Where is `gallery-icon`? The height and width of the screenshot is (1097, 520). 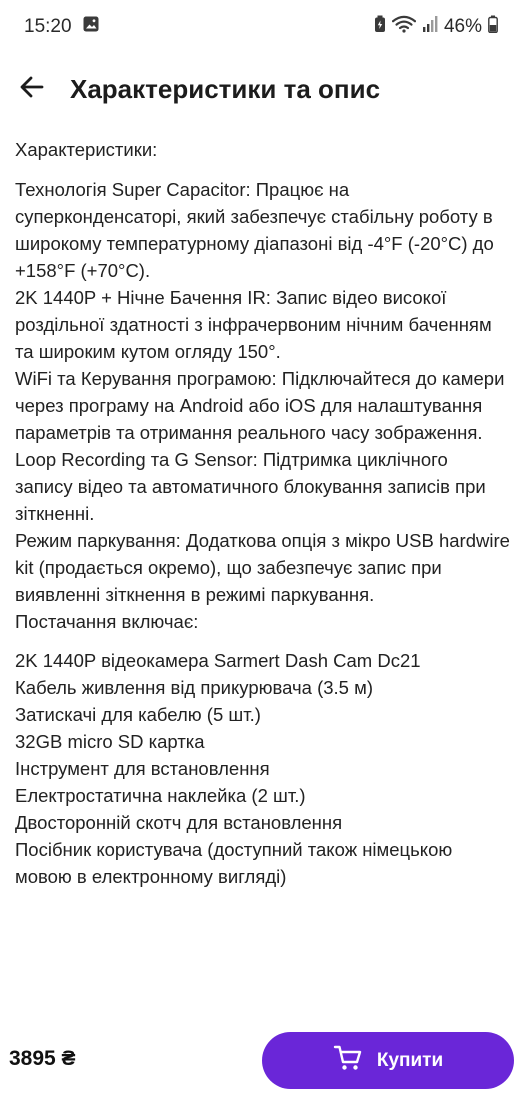 gallery-icon is located at coordinates (91, 27).